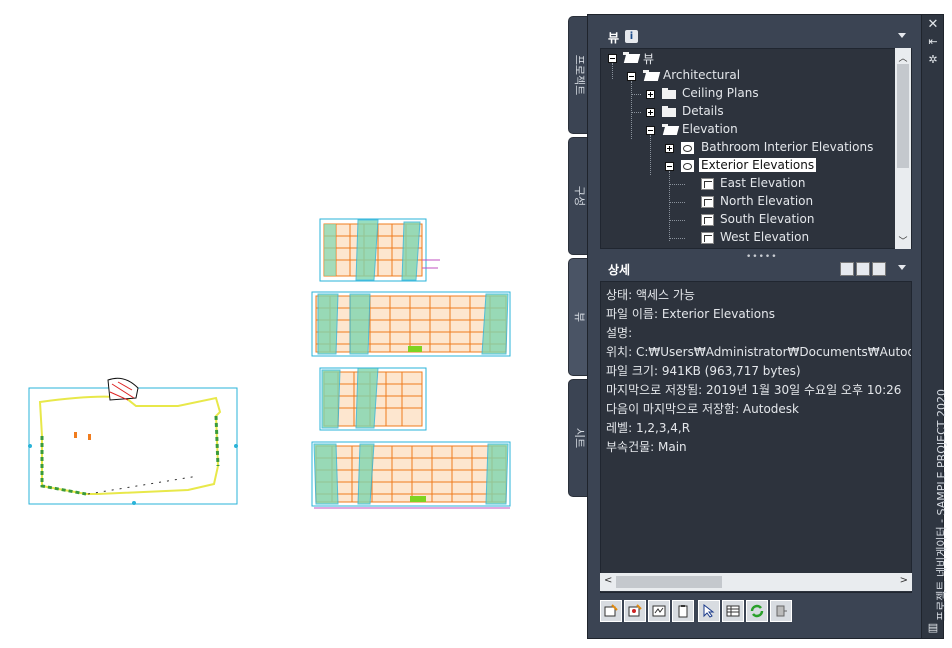 Image resolution: width=952 pixels, height=648 pixels. I want to click on tree-item-architectural: Architectural, so click(746, 76).